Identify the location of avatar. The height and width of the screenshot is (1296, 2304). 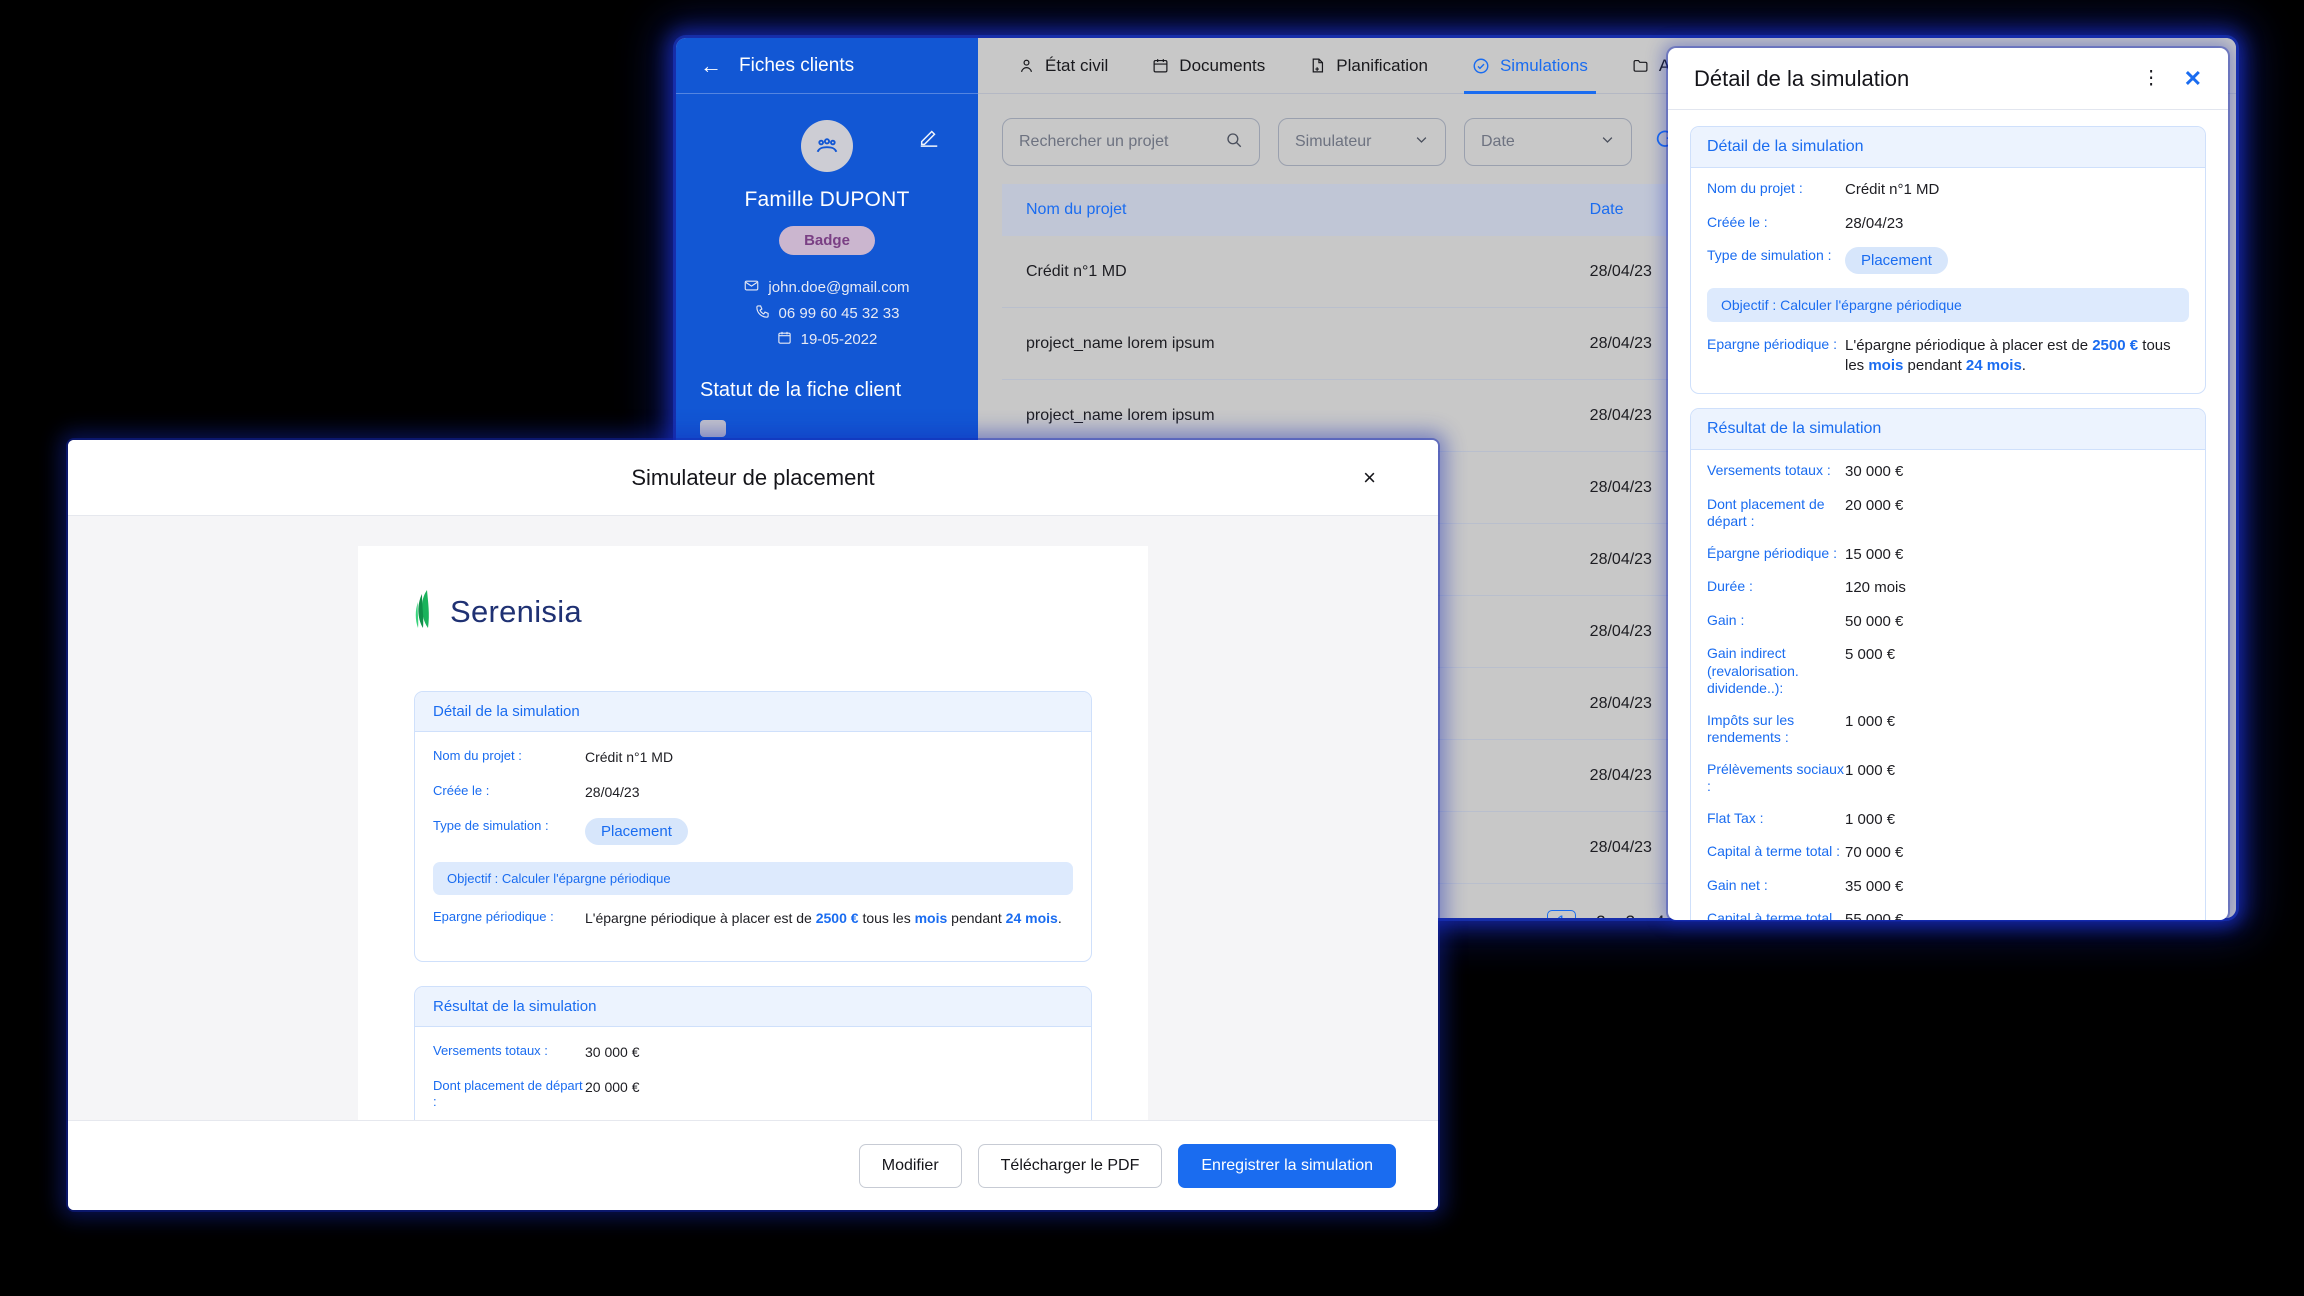
(827, 146).